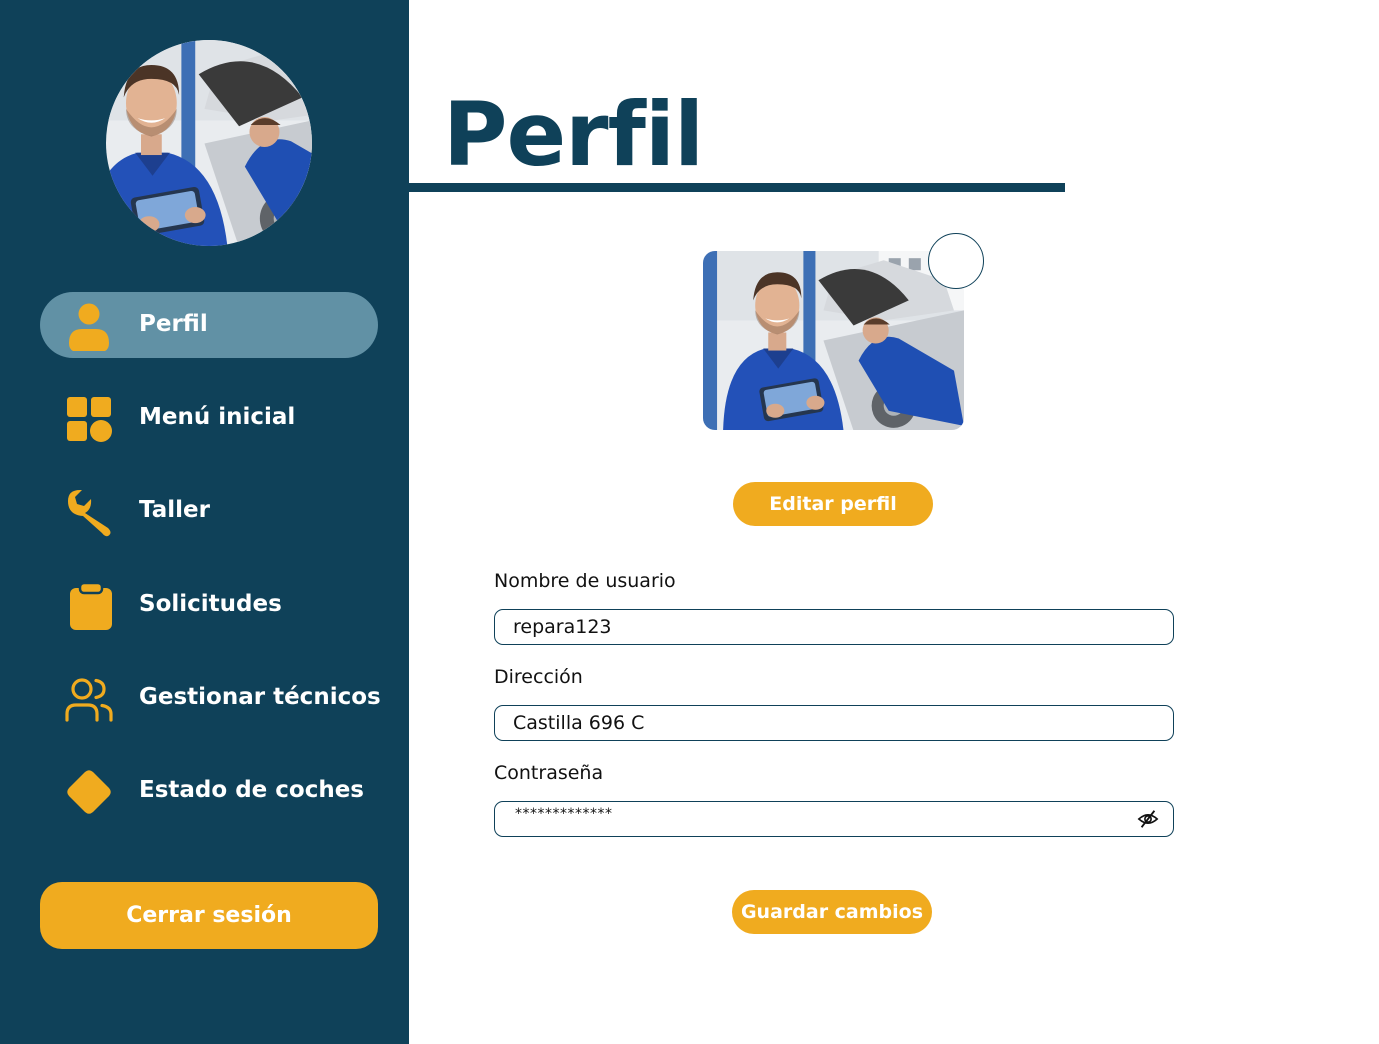 This screenshot has width=1379, height=1044. What do you see at coordinates (89, 512) in the screenshot?
I see `wrench-icon` at bounding box center [89, 512].